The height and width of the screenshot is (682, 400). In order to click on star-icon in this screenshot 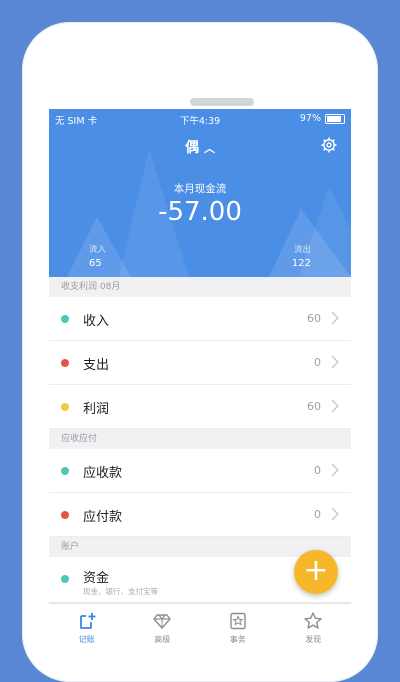, I will do `click(313, 620)`.